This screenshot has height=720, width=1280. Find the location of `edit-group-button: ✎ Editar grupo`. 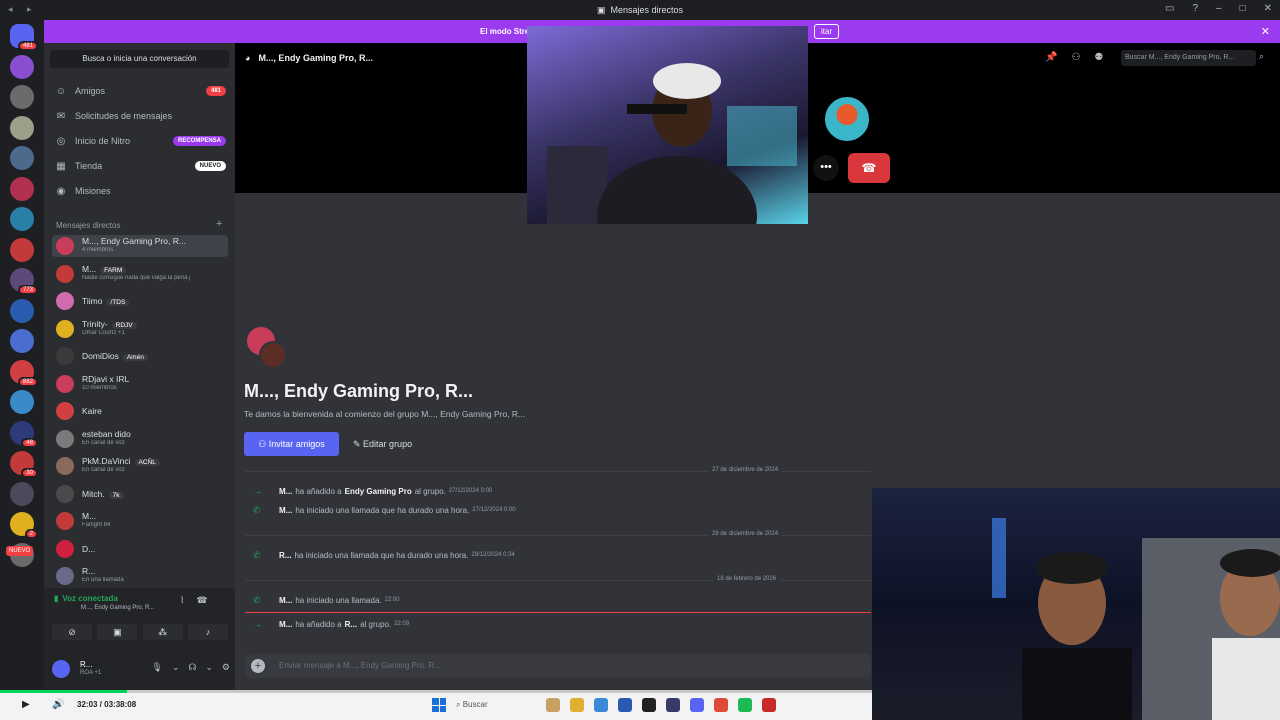

edit-group-button: ✎ Editar grupo is located at coordinates (382, 444).